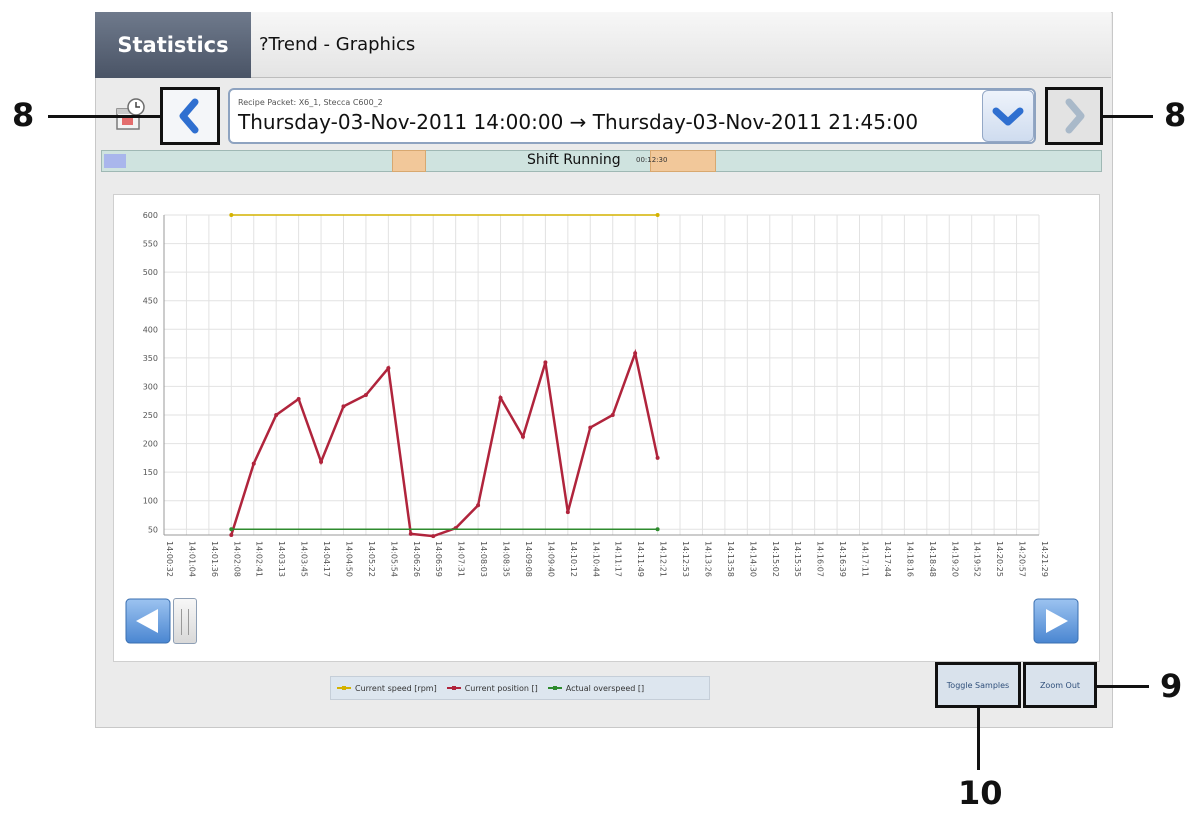  I want to click on x-tick-label: 14:15:35, so click(797, 559).